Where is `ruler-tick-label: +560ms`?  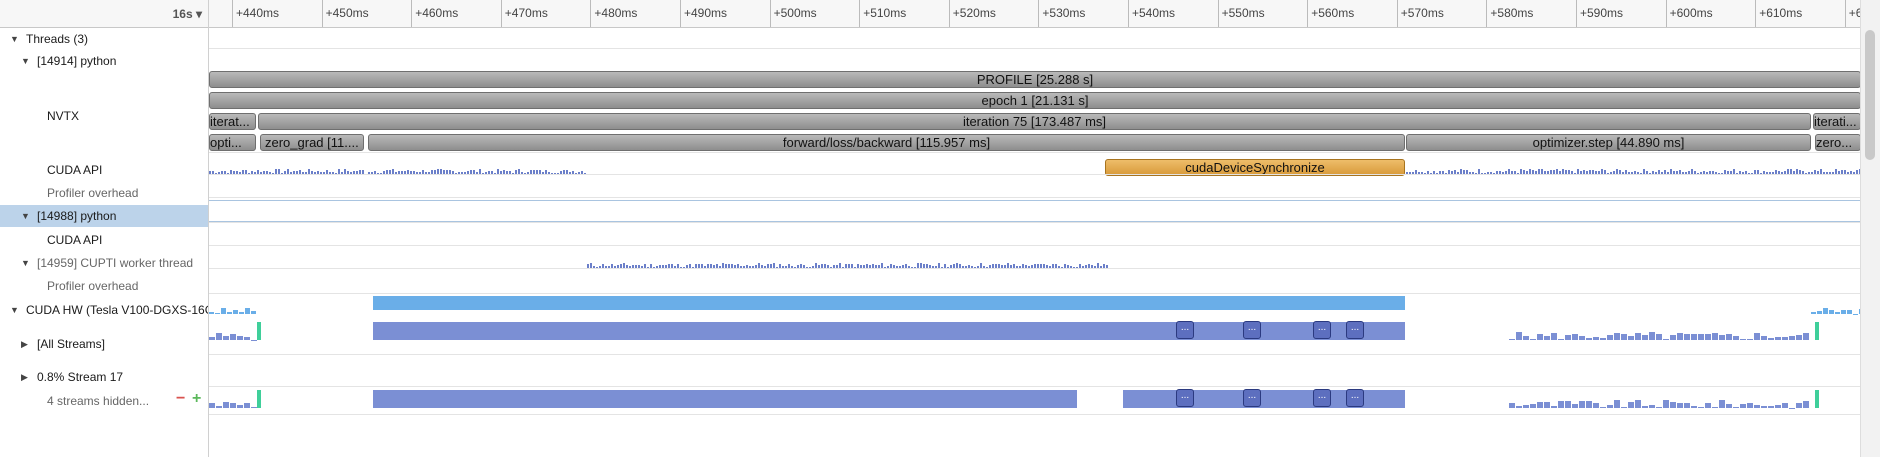 ruler-tick-label: +560ms is located at coordinates (1333, 13).